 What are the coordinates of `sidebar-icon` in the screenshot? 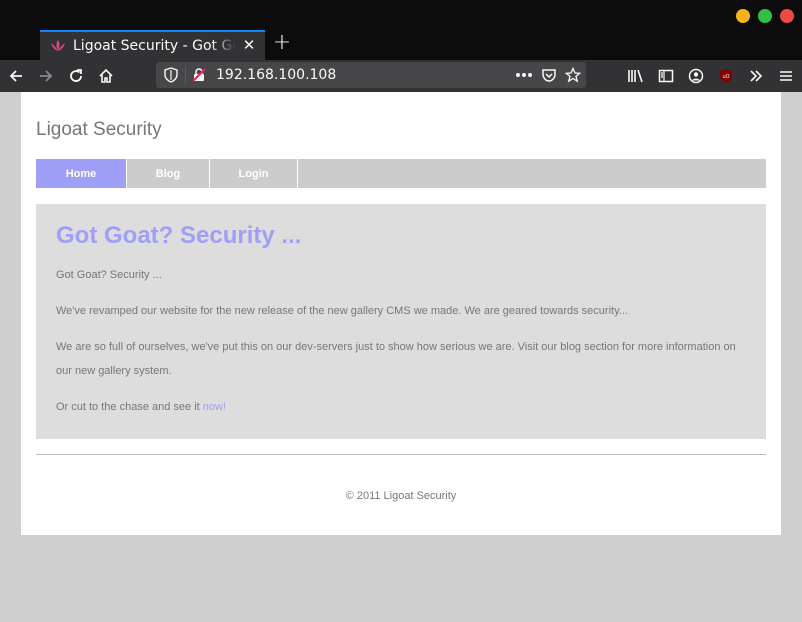 It's located at (666, 76).